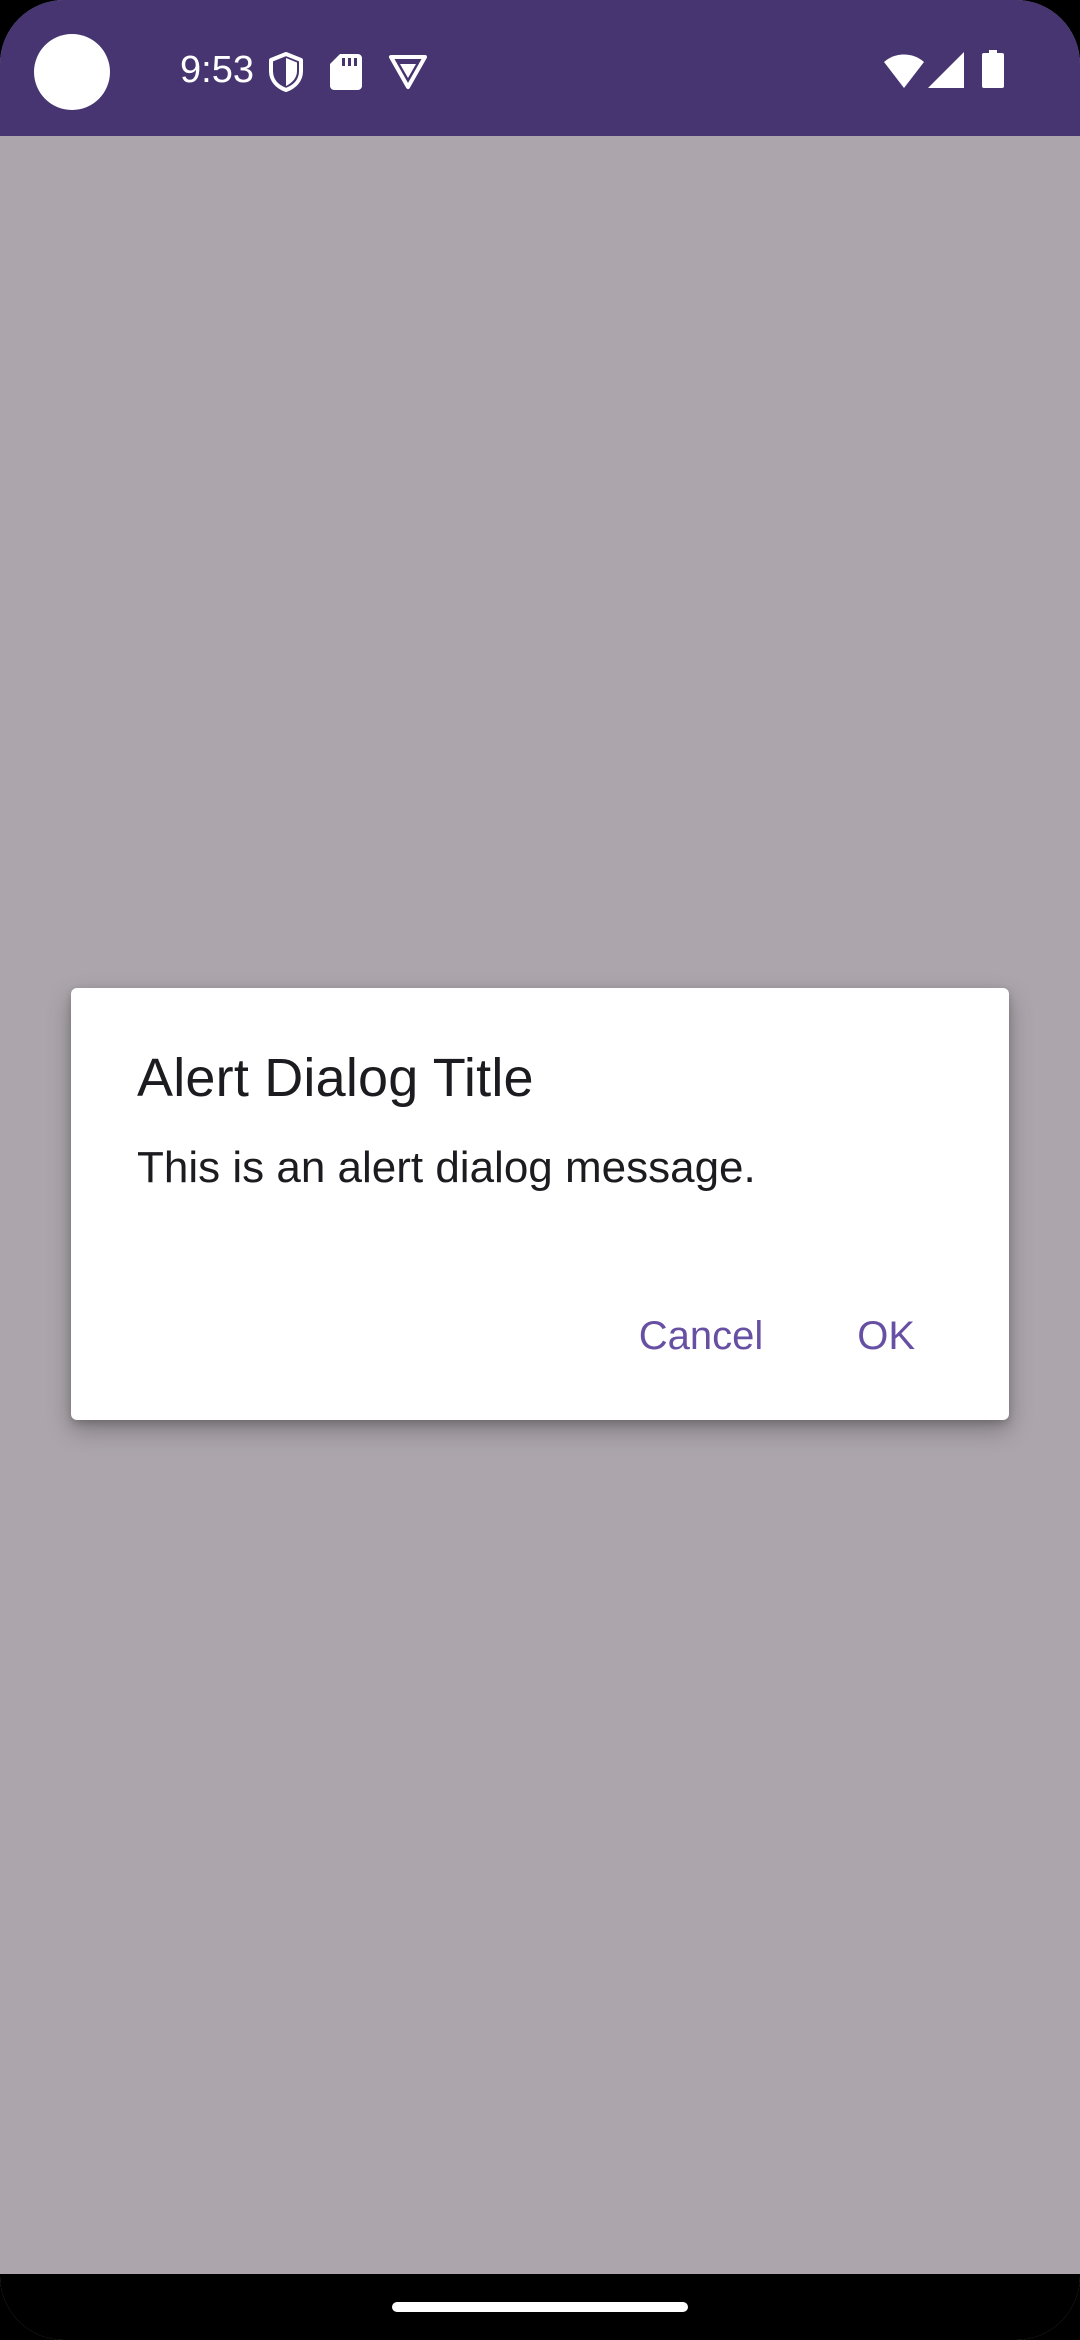 The image size is (1080, 2340). Describe the element at coordinates (346, 72) in the screenshot. I see `sd-card-icon` at that location.